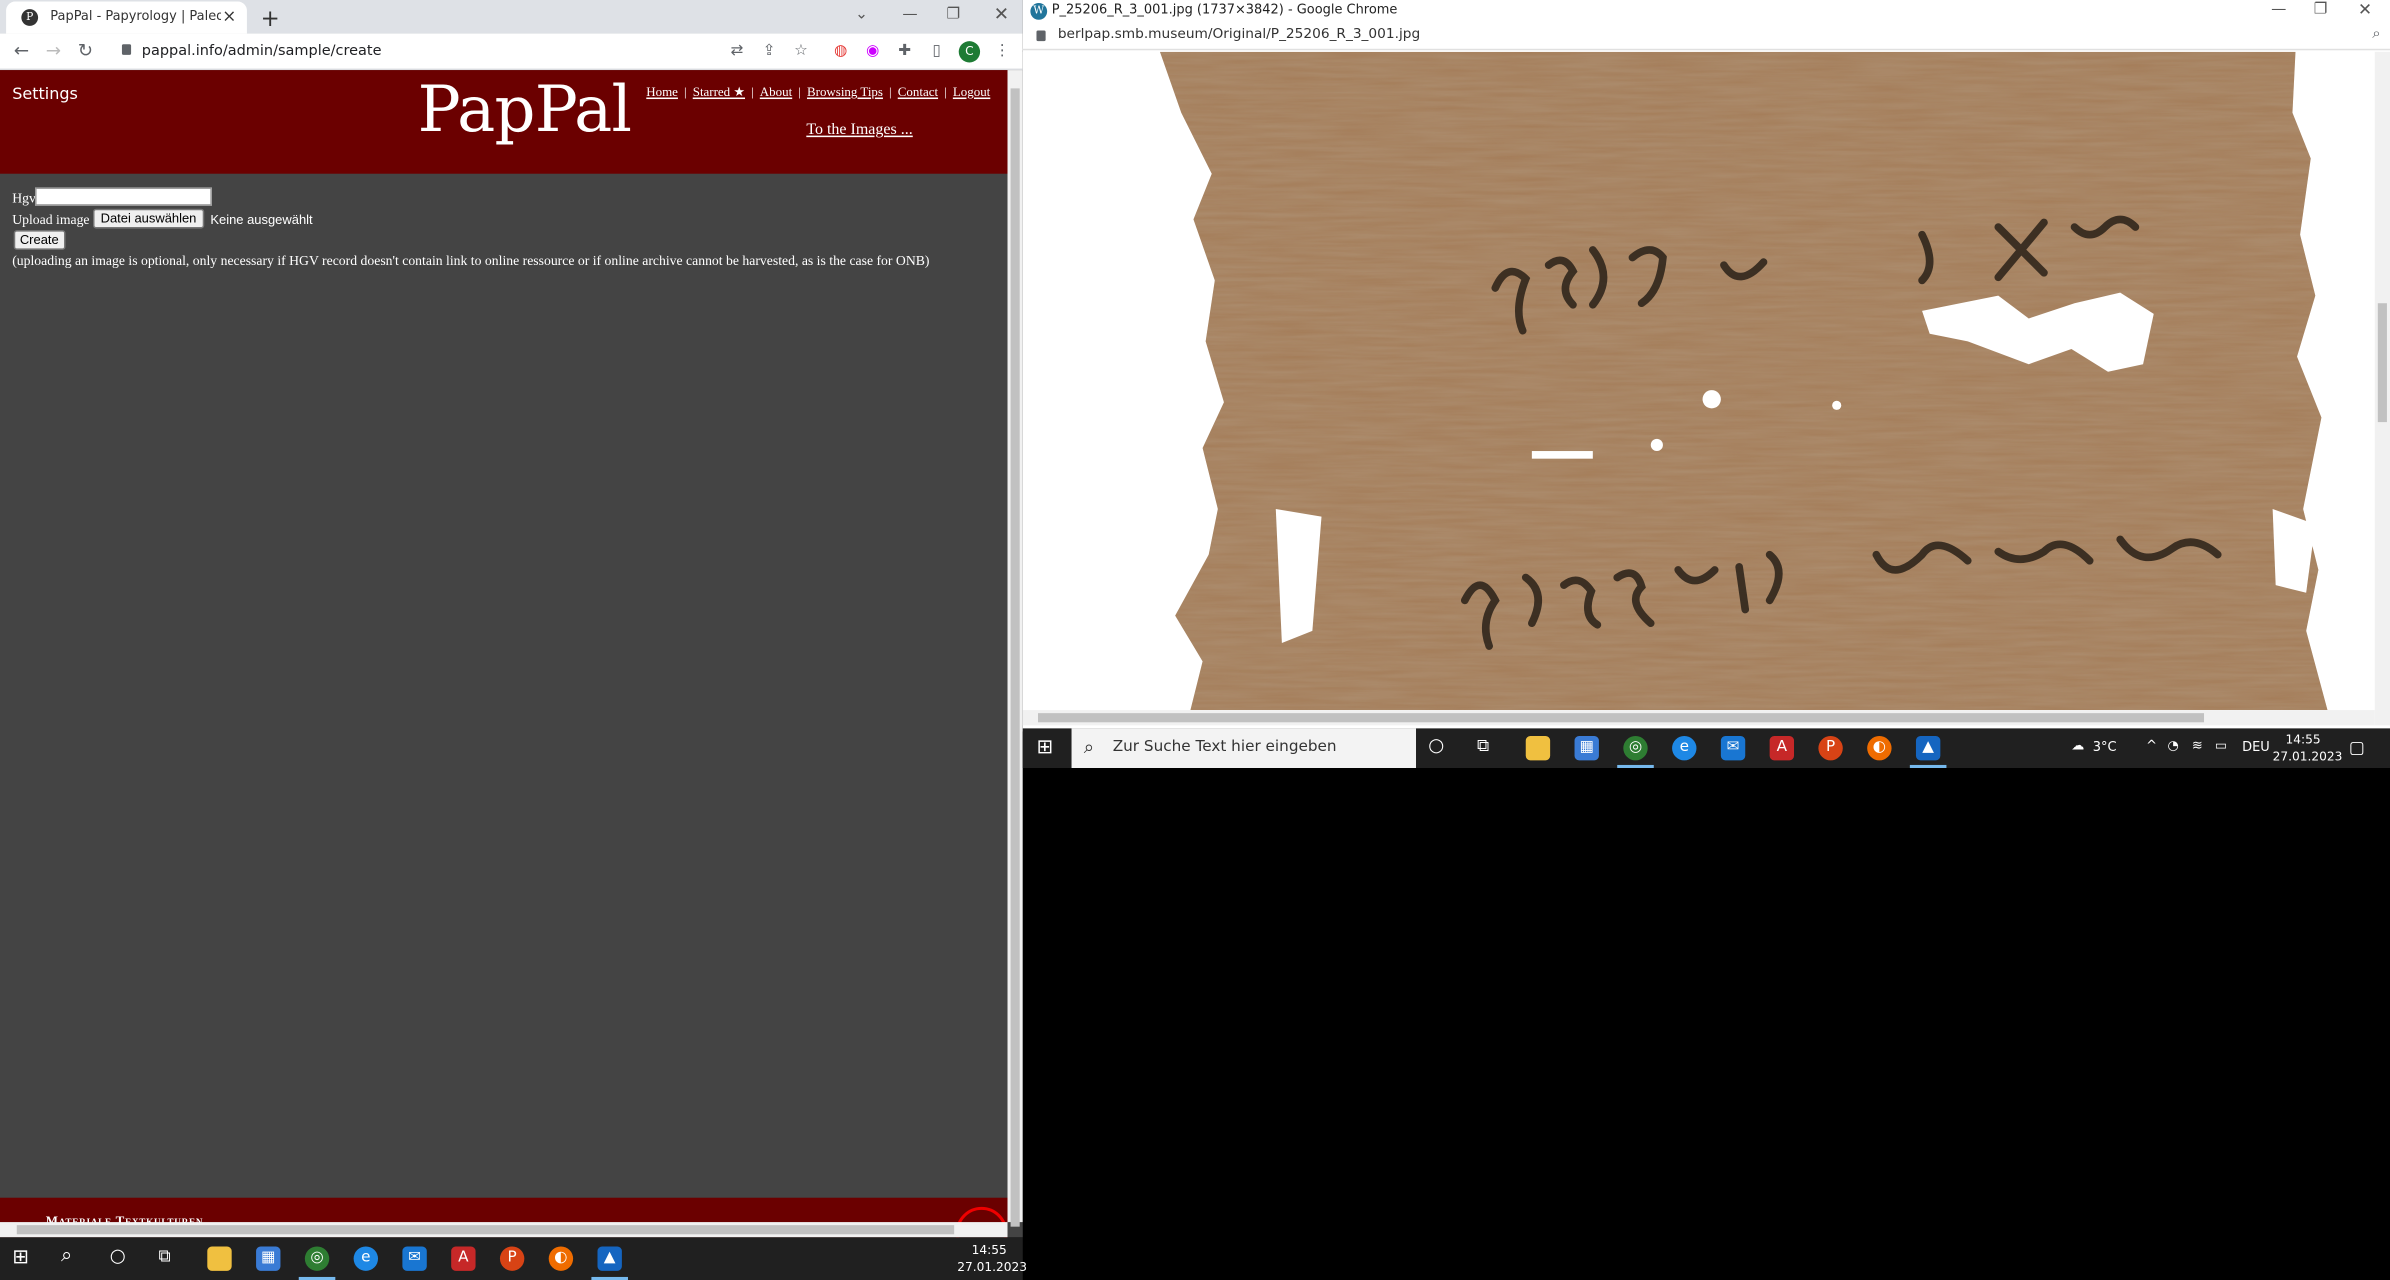 The width and height of the screenshot is (2390, 1280). What do you see at coordinates (2376, 34) in the screenshot?
I see `zoom-icon: ⌕` at bounding box center [2376, 34].